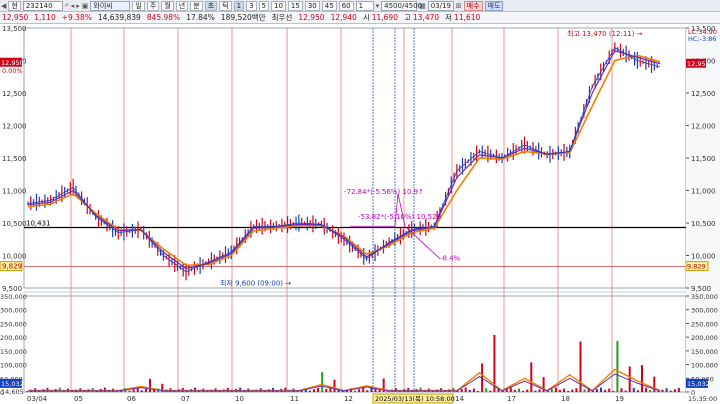 This screenshot has height=404, width=720. I want to click on delta-annotation-3: -8.4%, so click(450, 259).